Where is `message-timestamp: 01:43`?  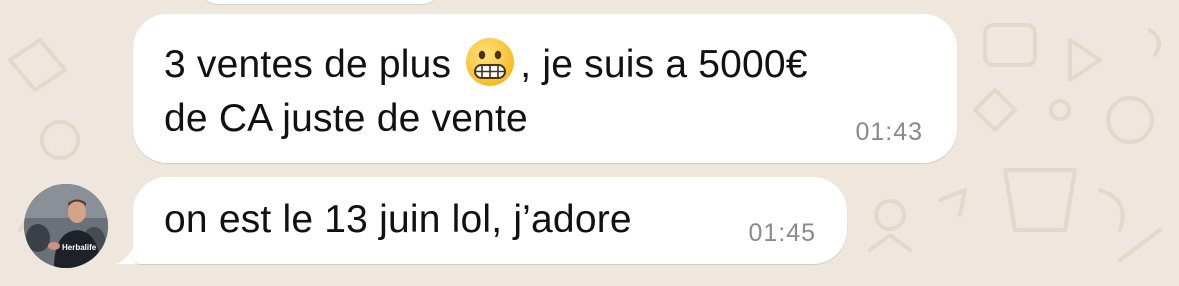 message-timestamp: 01:43 is located at coordinates (889, 132).